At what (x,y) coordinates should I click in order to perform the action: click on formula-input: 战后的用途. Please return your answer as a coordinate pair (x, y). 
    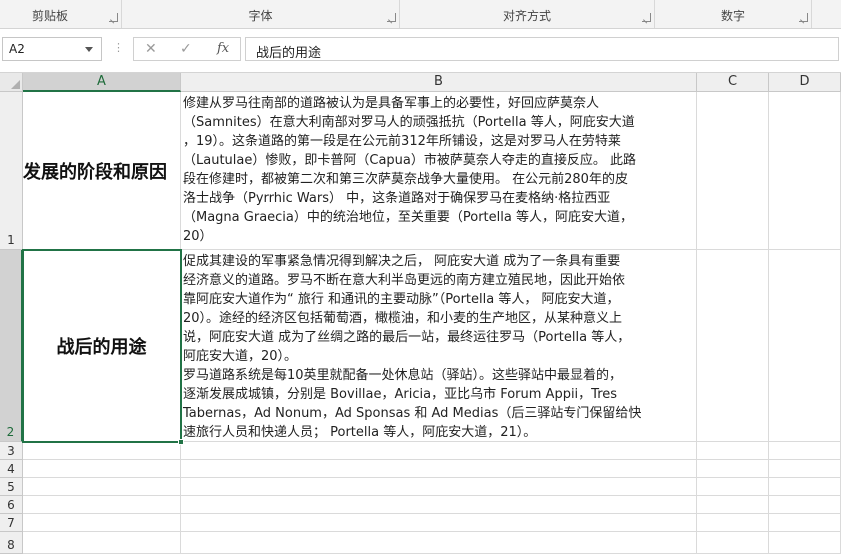
    Looking at the image, I should click on (542, 49).